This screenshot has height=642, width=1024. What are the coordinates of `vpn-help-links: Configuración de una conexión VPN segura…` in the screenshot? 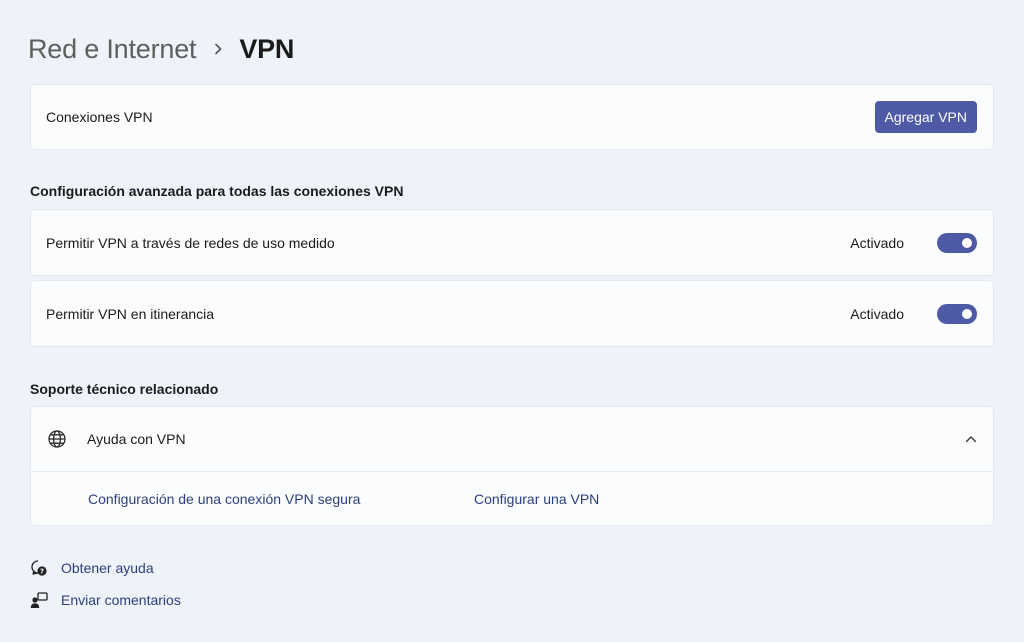 It's located at (512, 499).